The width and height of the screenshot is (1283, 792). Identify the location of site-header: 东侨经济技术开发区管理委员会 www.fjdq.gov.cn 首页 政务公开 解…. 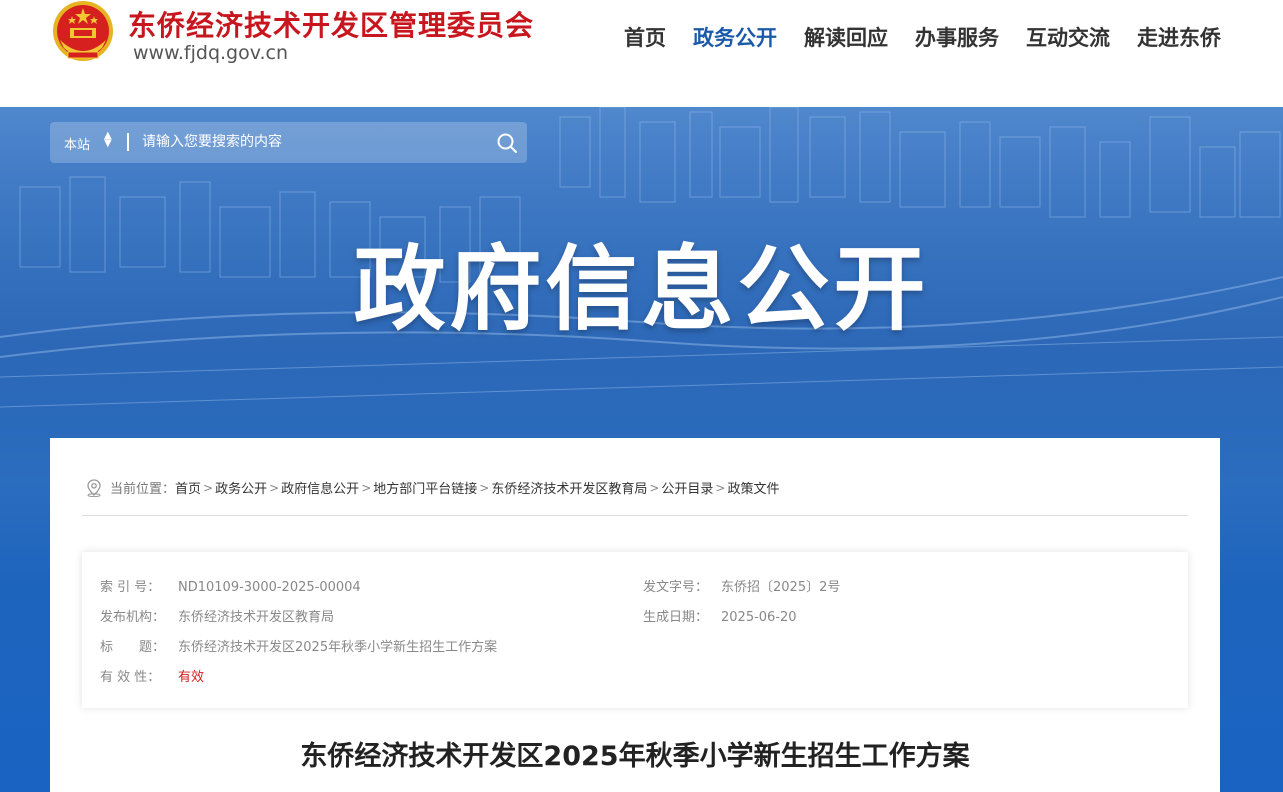
(641, 53).